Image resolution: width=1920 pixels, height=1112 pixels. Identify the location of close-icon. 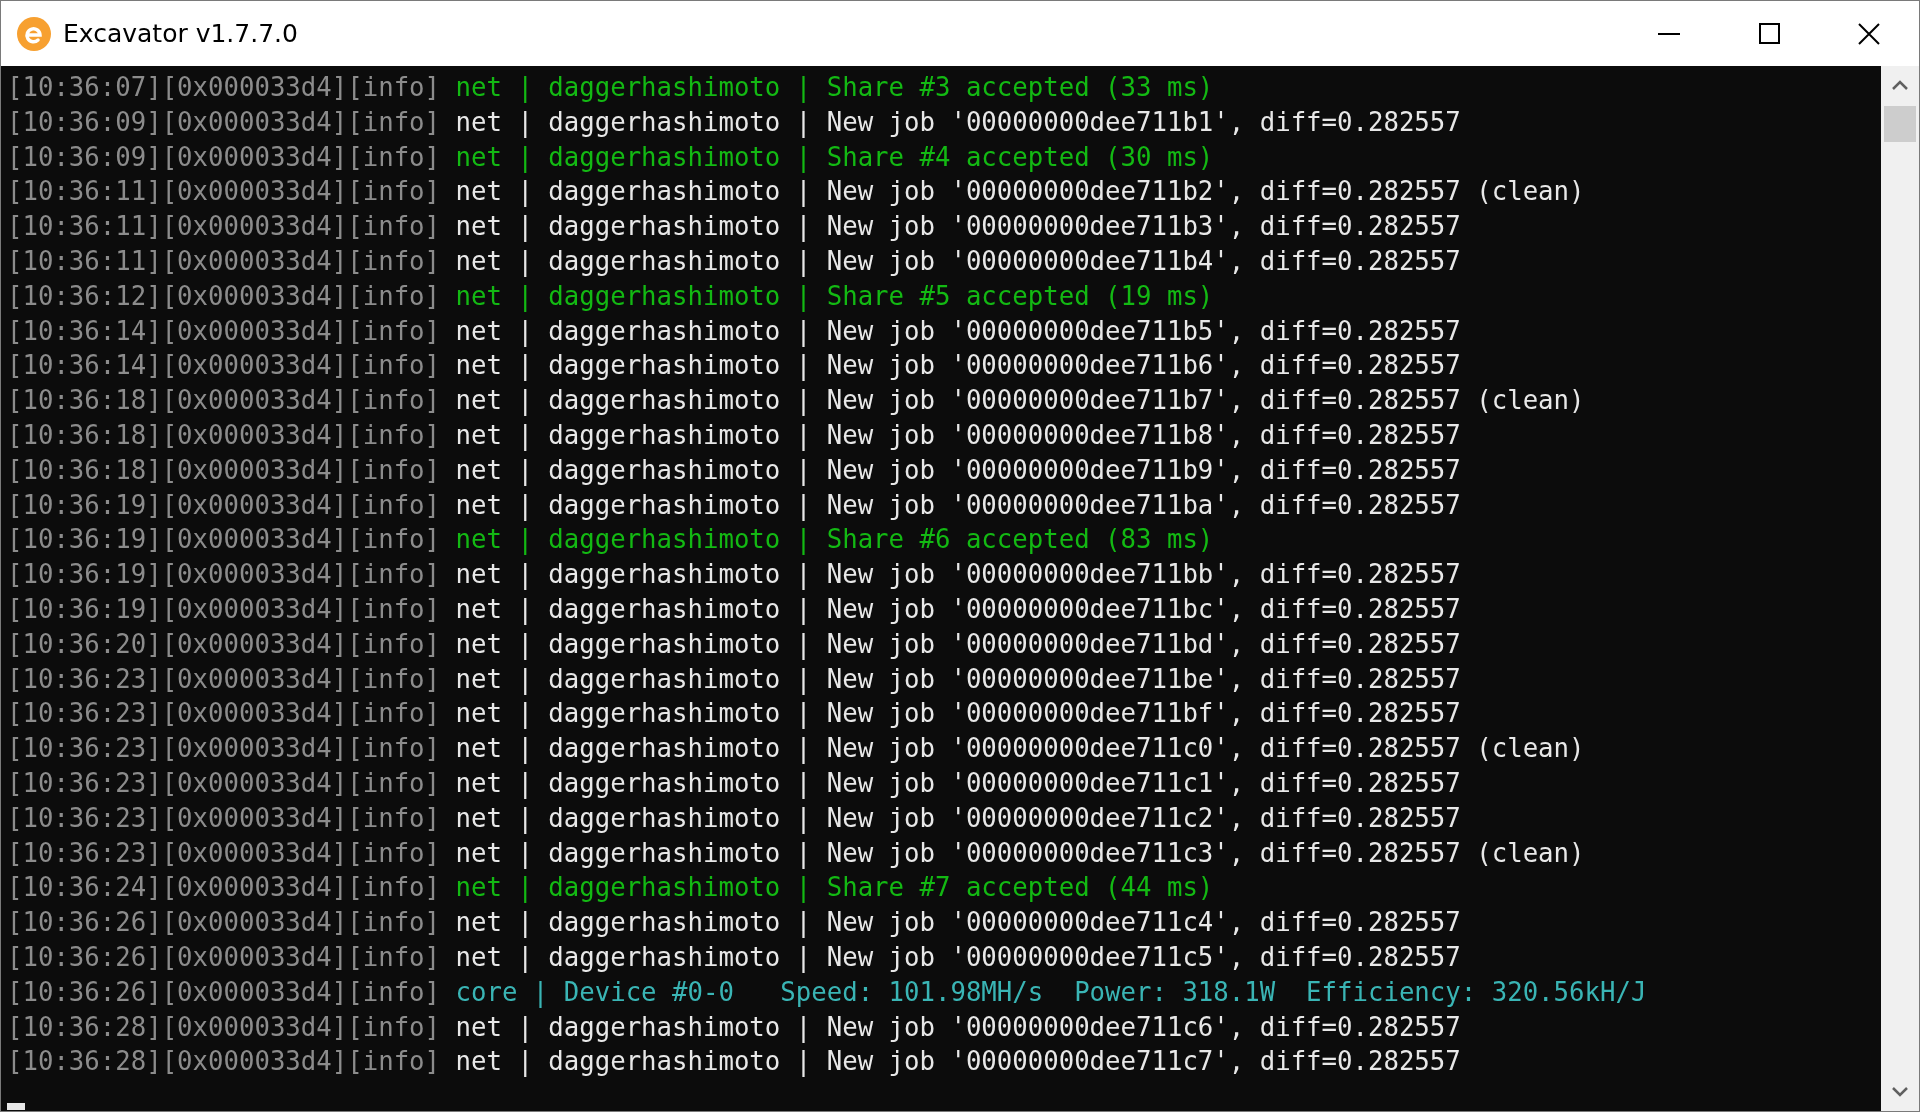
(1869, 33).